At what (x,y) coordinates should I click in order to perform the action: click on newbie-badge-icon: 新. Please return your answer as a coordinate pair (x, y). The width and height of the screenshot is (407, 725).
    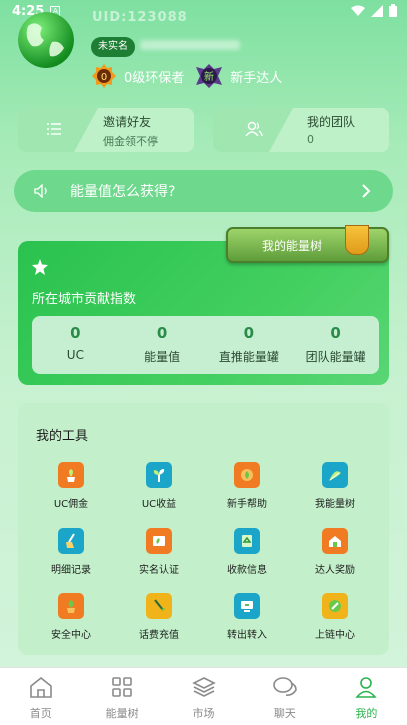
    Looking at the image, I should click on (209, 76).